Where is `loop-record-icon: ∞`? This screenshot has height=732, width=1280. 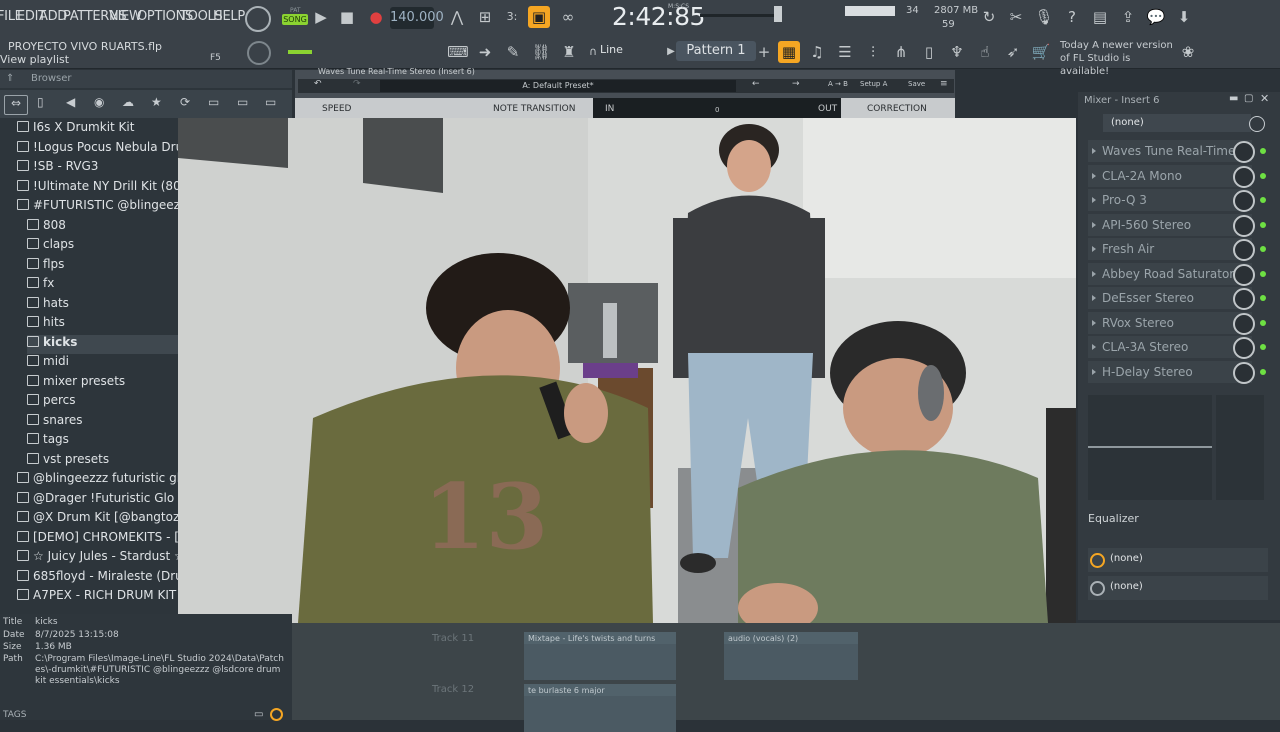
loop-record-icon: ∞ is located at coordinates (568, 17).